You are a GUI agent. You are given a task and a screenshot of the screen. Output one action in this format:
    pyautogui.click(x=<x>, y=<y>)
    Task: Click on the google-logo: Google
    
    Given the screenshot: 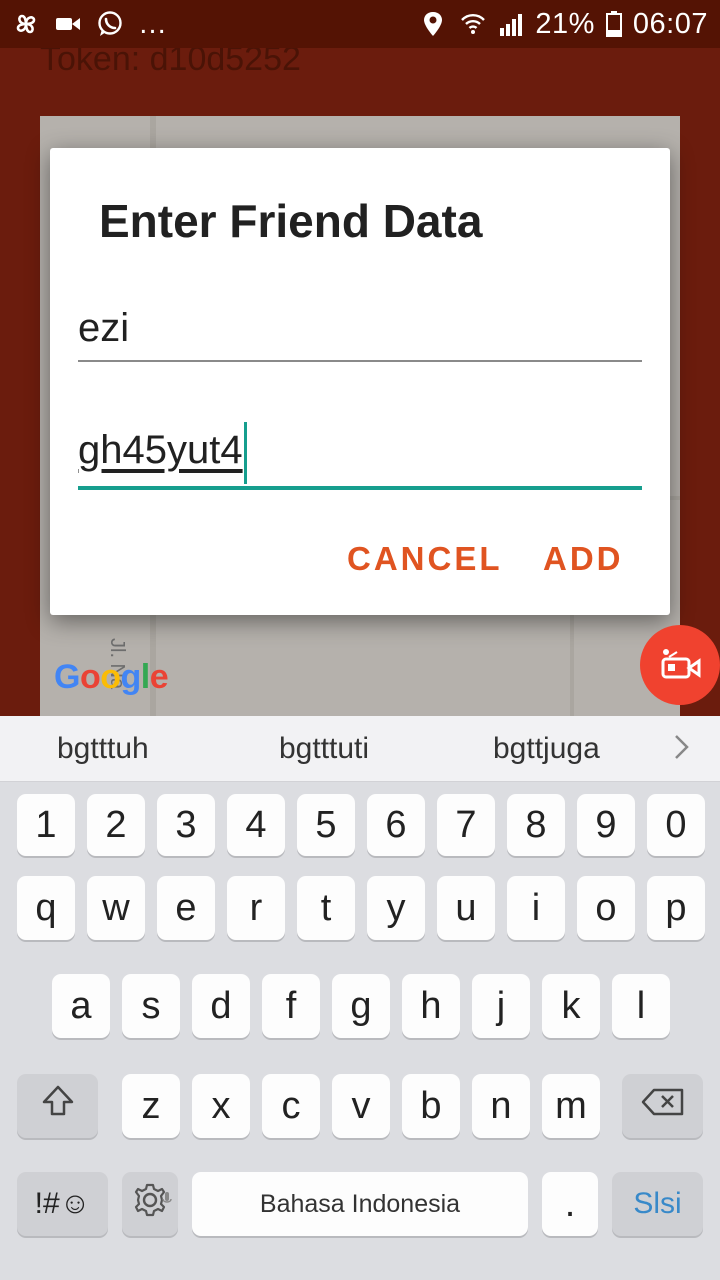 What is the action you would take?
    pyautogui.click(x=111, y=677)
    